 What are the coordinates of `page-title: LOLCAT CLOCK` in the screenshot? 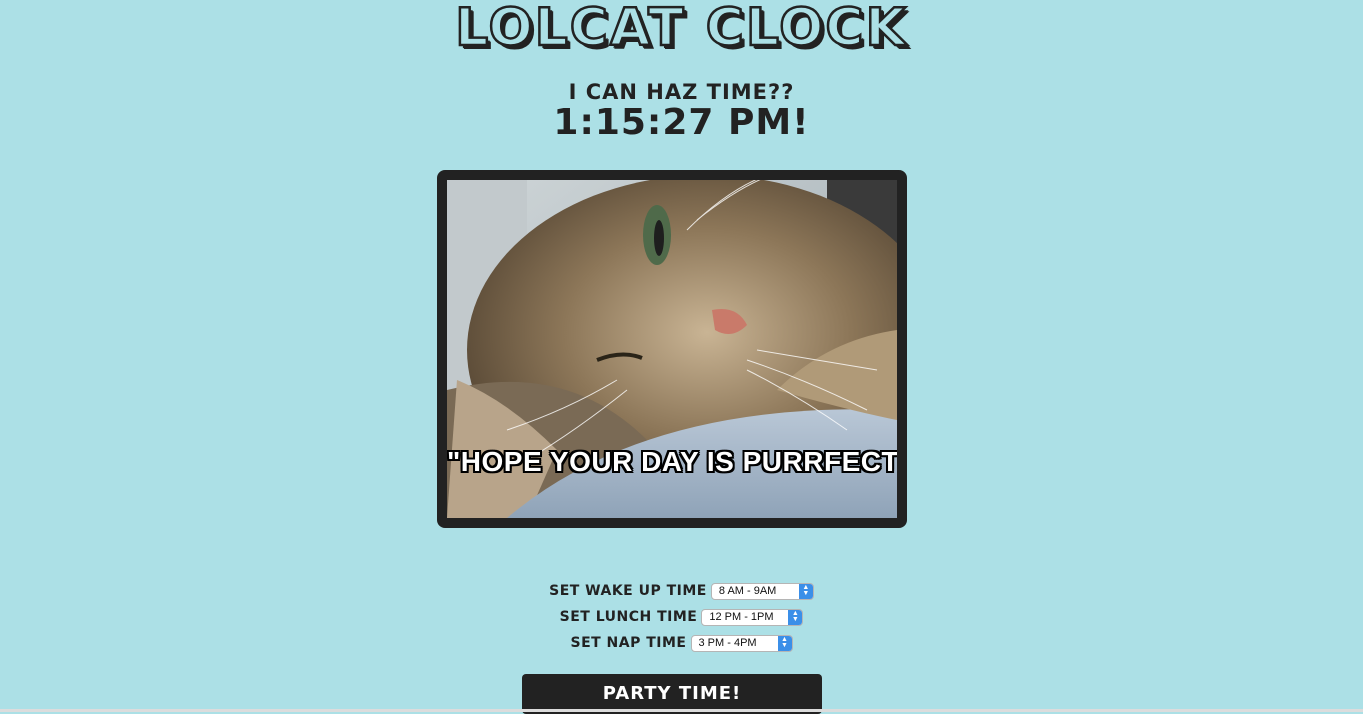 It's located at (681, 29).